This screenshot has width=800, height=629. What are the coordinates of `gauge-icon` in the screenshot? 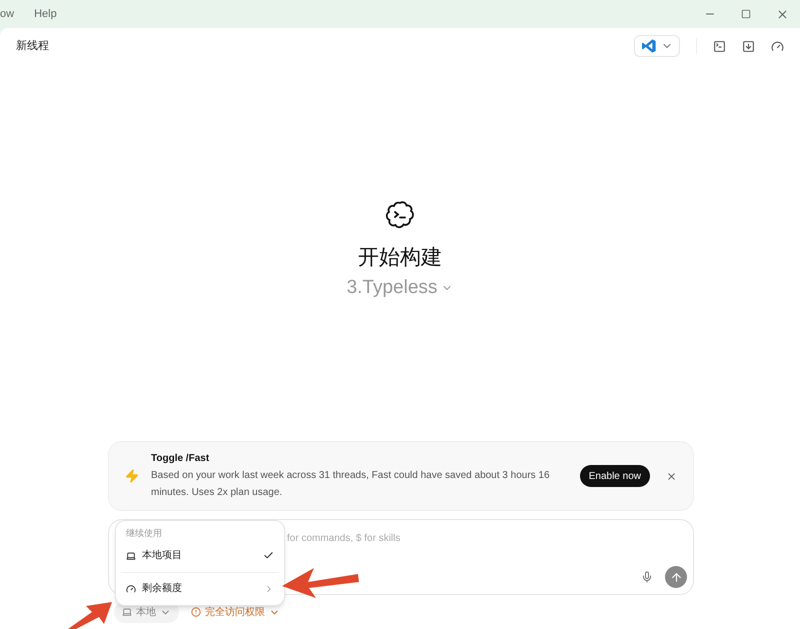 It's located at (131, 589).